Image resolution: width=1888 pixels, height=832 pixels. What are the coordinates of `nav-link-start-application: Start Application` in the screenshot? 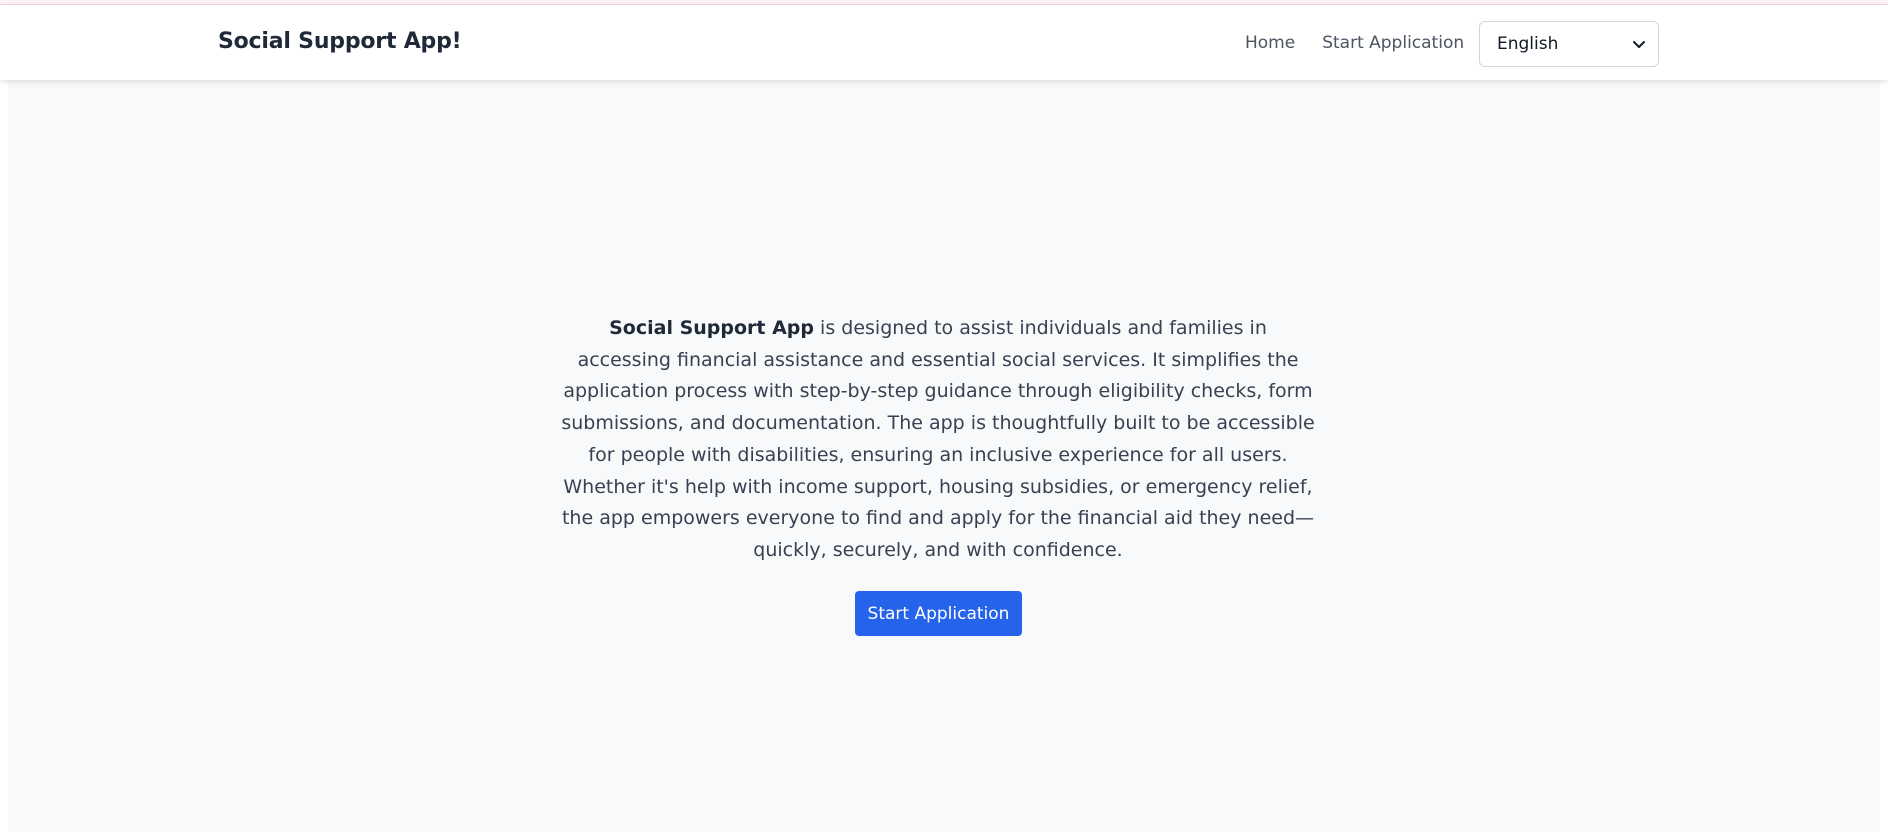 It's located at (1393, 43).